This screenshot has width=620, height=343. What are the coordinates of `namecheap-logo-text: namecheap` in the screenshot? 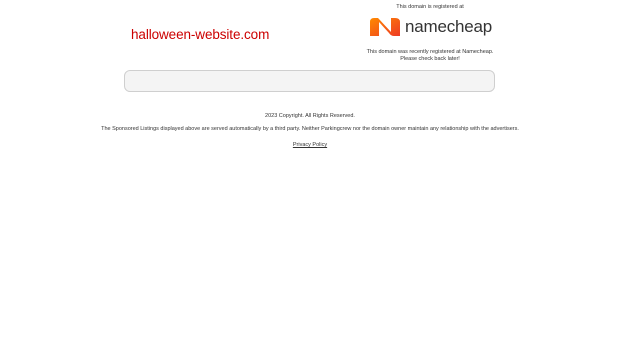 It's located at (448, 26).